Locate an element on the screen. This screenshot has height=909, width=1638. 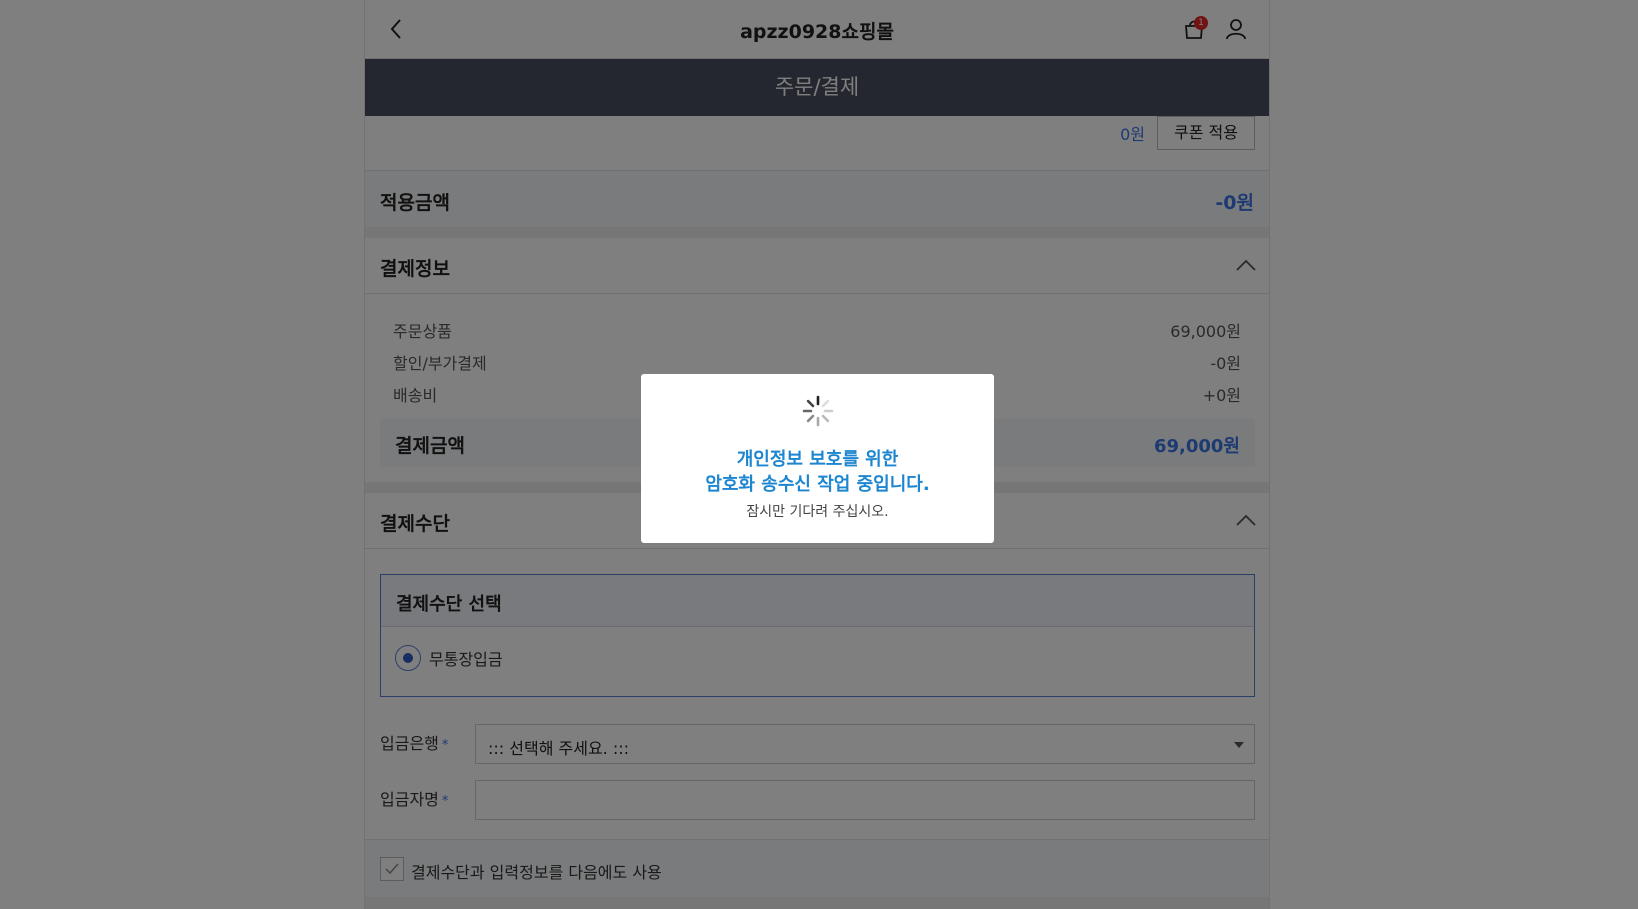
modal-message-line1: 개인정보 보호를 위한 is located at coordinates (817, 459).